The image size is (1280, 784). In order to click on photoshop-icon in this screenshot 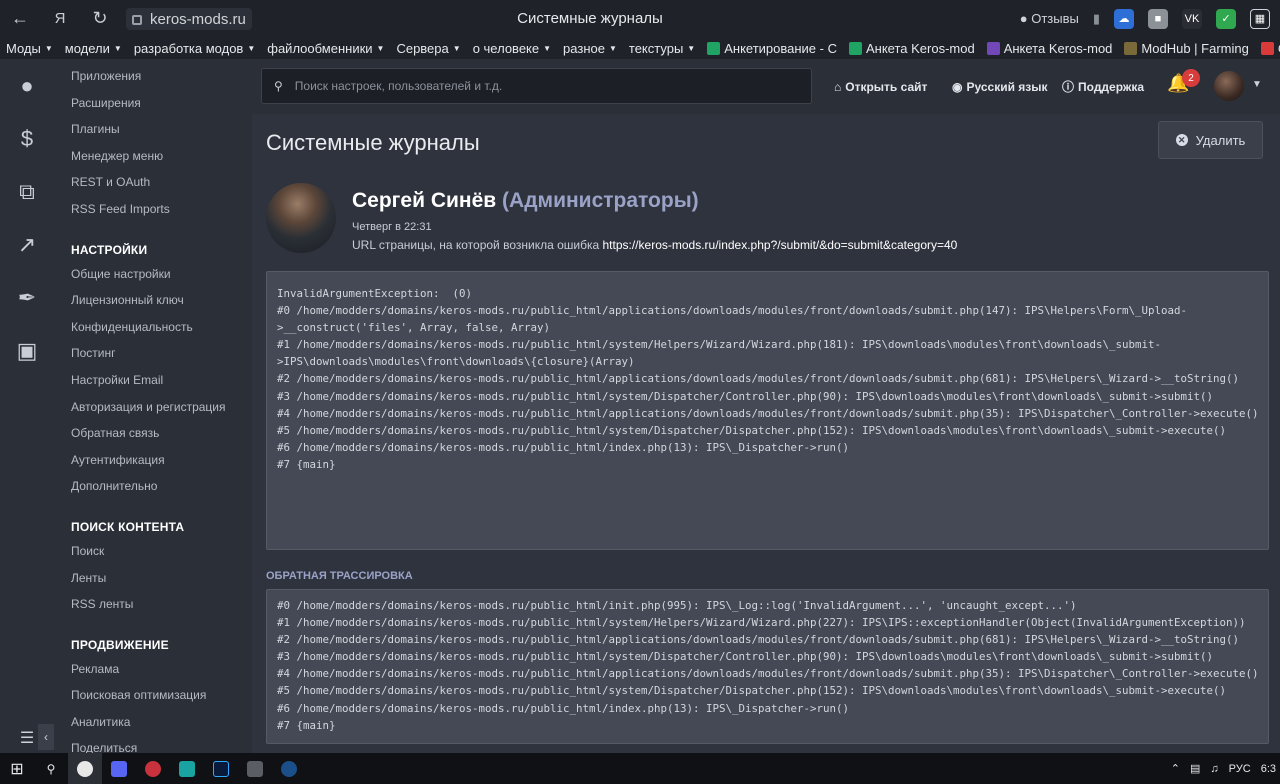, I will do `click(221, 768)`.